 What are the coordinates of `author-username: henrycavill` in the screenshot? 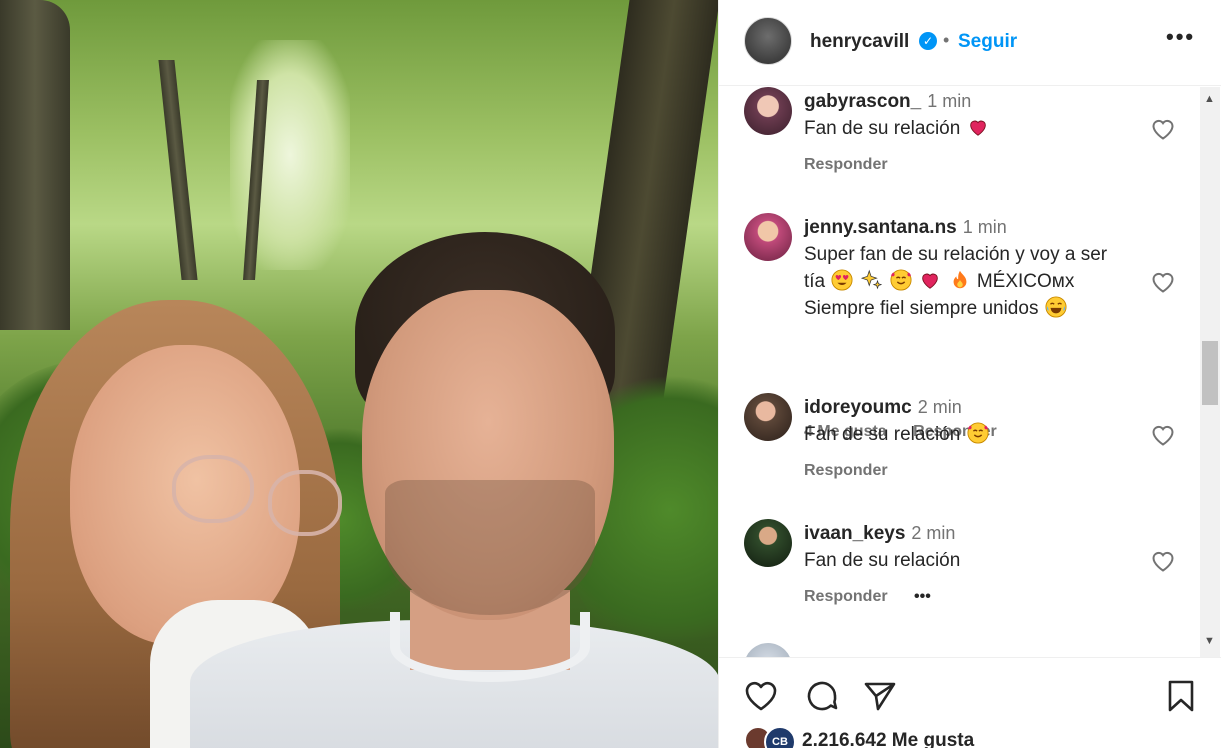 It's located at (859, 42).